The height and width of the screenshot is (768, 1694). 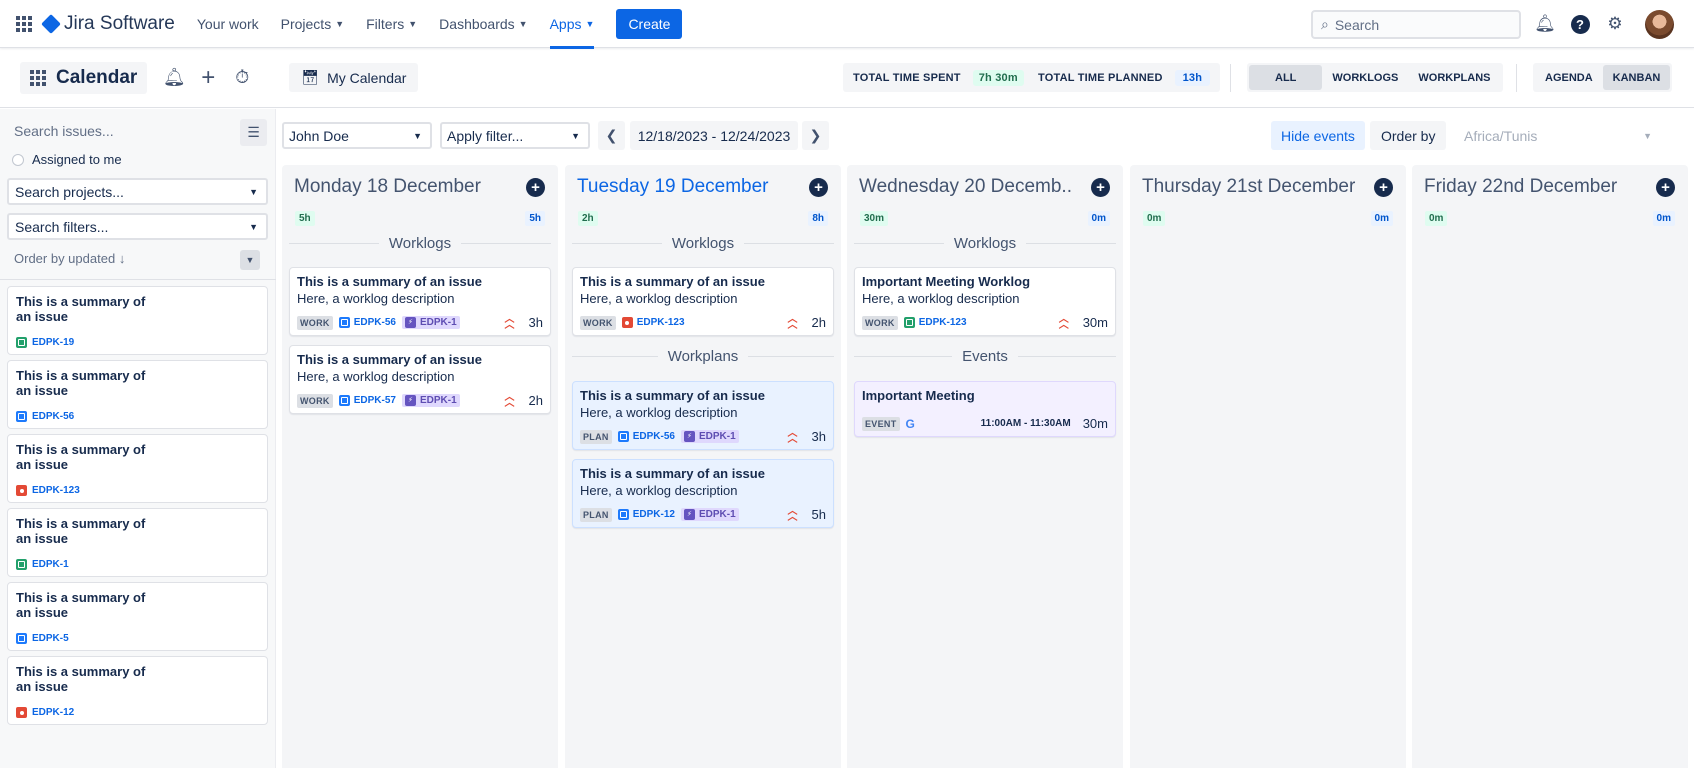 What do you see at coordinates (137, 542) in the screenshot?
I see `issue-card: This is a summary of an issue EDPK-1` at bounding box center [137, 542].